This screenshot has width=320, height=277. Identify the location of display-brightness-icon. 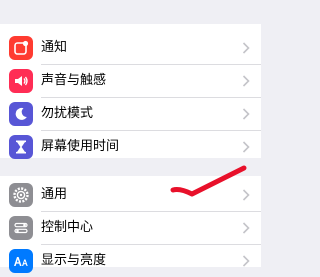
(21, 261).